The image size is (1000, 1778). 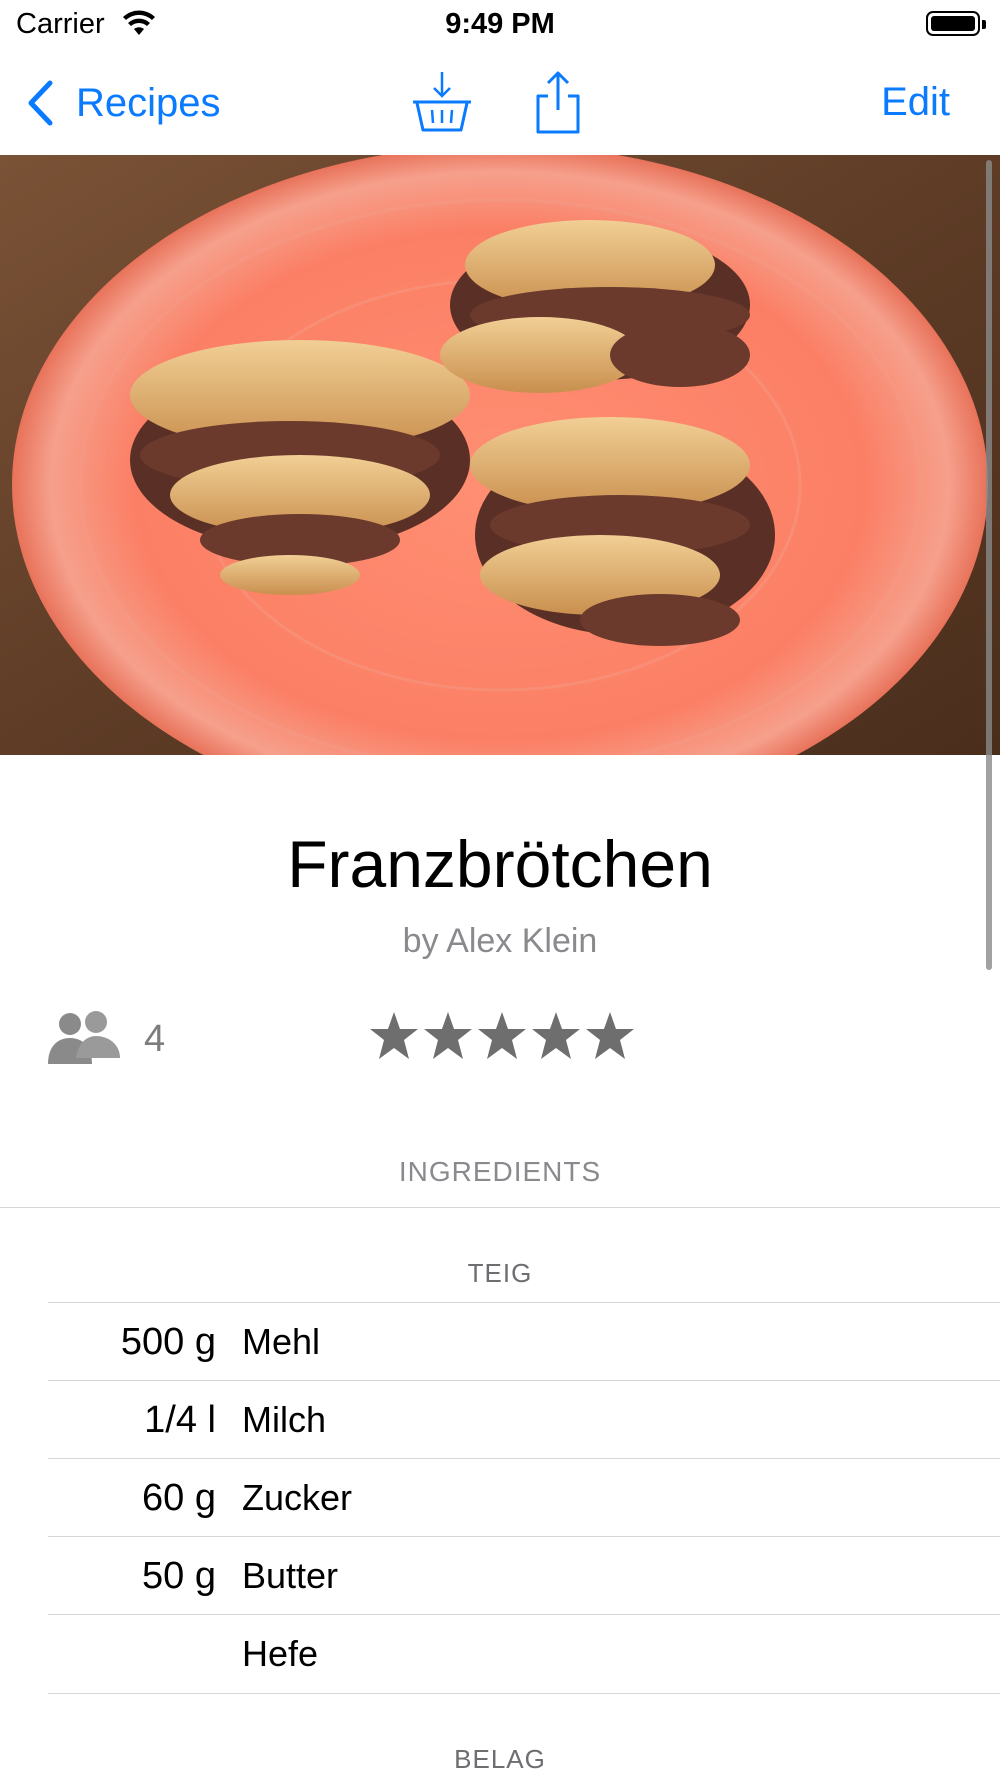 What do you see at coordinates (179, 1576) in the screenshot?
I see `ingredient-quantity: 50 g` at bounding box center [179, 1576].